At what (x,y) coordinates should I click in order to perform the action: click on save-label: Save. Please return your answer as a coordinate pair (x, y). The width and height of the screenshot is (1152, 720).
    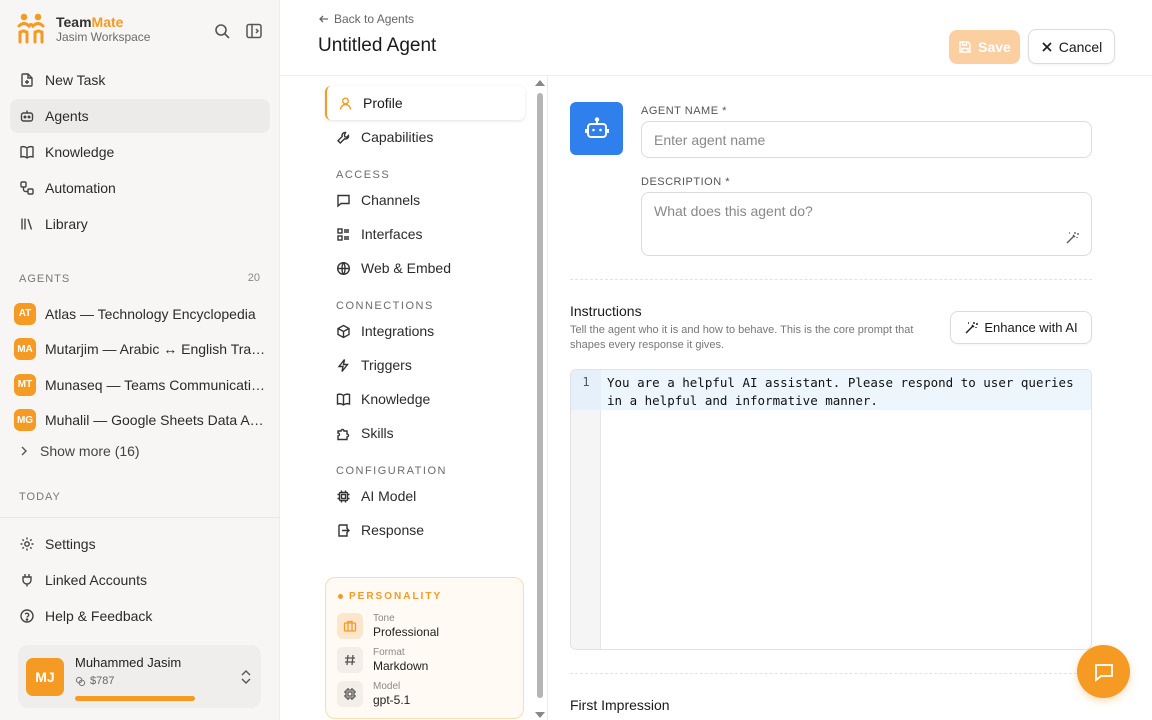
    Looking at the image, I should click on (994, 47).